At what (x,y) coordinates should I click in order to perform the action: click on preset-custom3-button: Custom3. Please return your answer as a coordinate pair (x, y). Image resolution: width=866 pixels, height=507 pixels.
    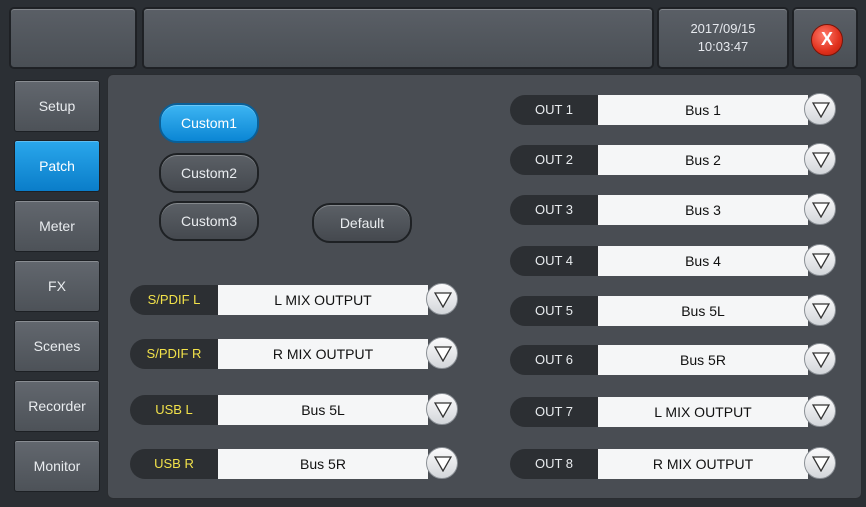
    Looking at the image, I should click on (209, 221).